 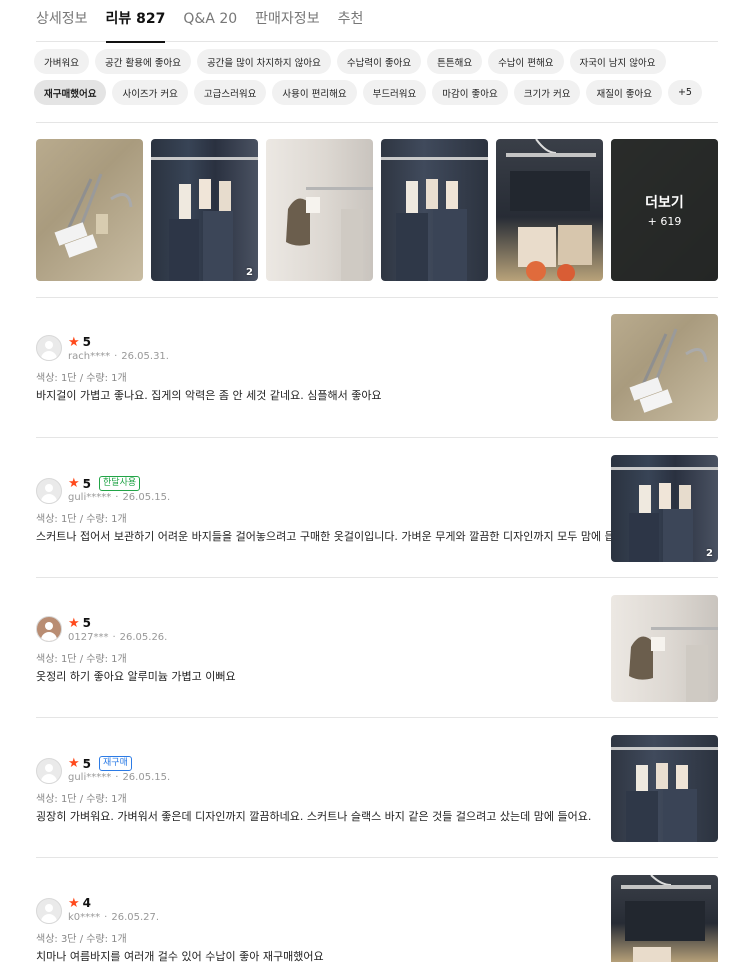 I want to click on keyword-chip: 공간을 많이 차지하지 않아요, so click(x=263, y=61).